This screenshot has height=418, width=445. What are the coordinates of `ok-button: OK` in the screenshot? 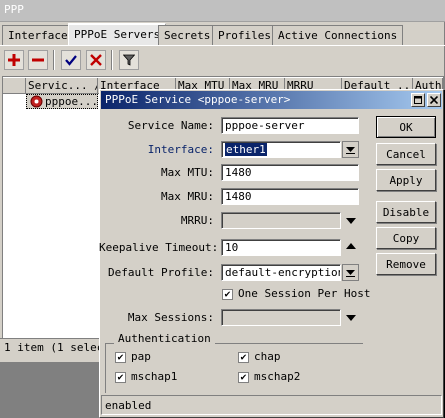 It's located at (406, 127).